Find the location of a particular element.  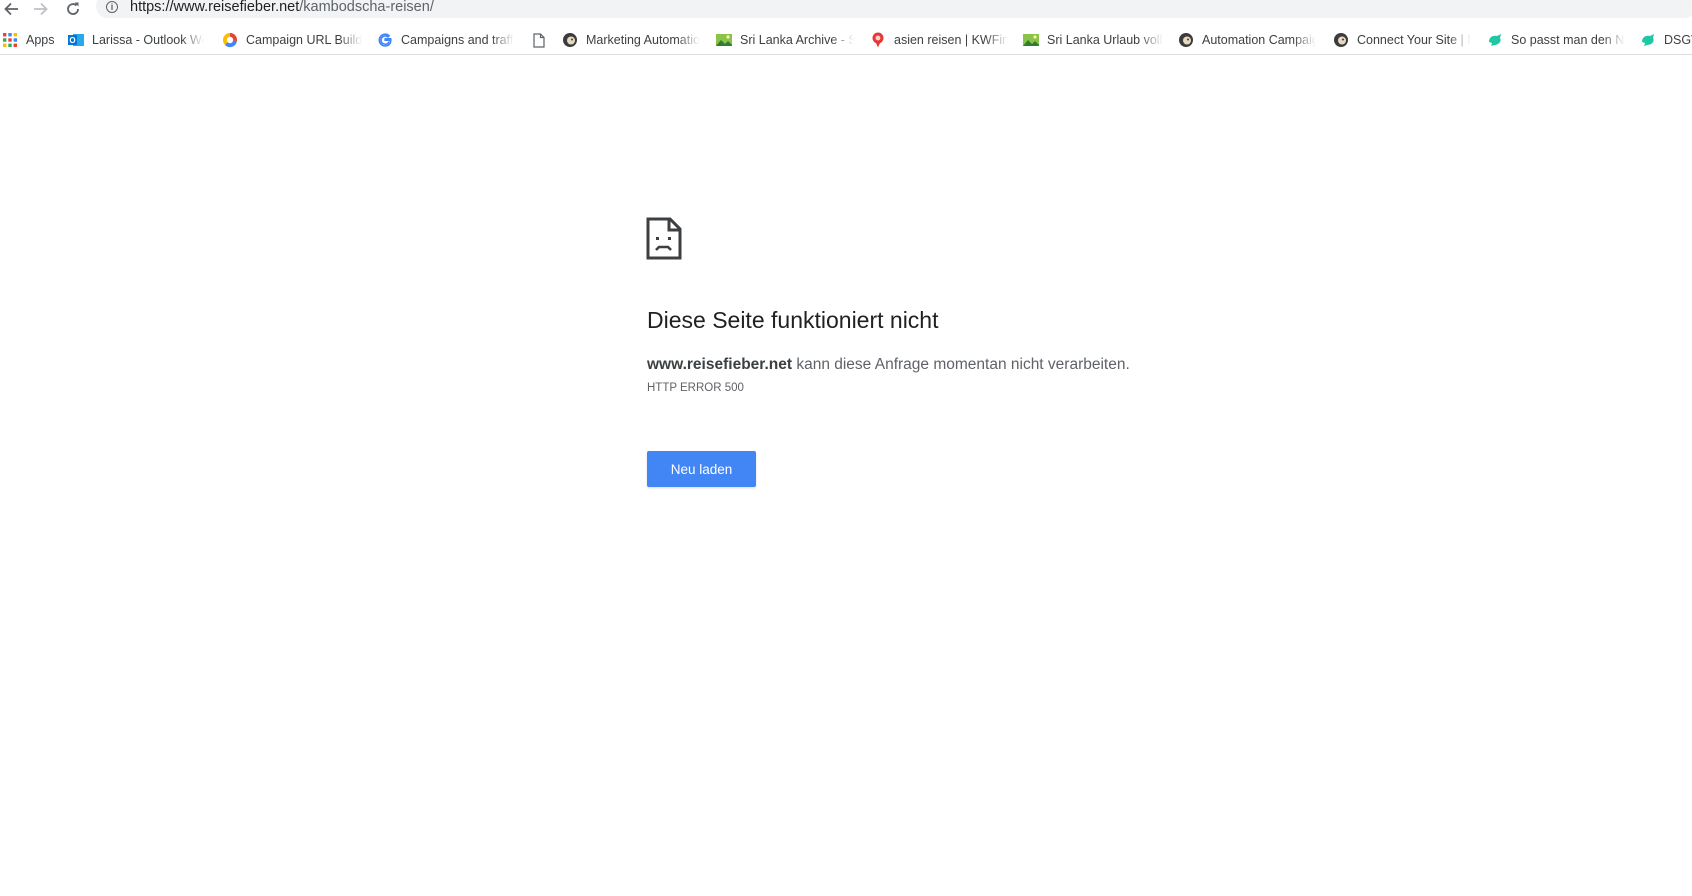

bookmark-campaigns-traffic: Campaigns and traffic is located at coordinates (445, 40).